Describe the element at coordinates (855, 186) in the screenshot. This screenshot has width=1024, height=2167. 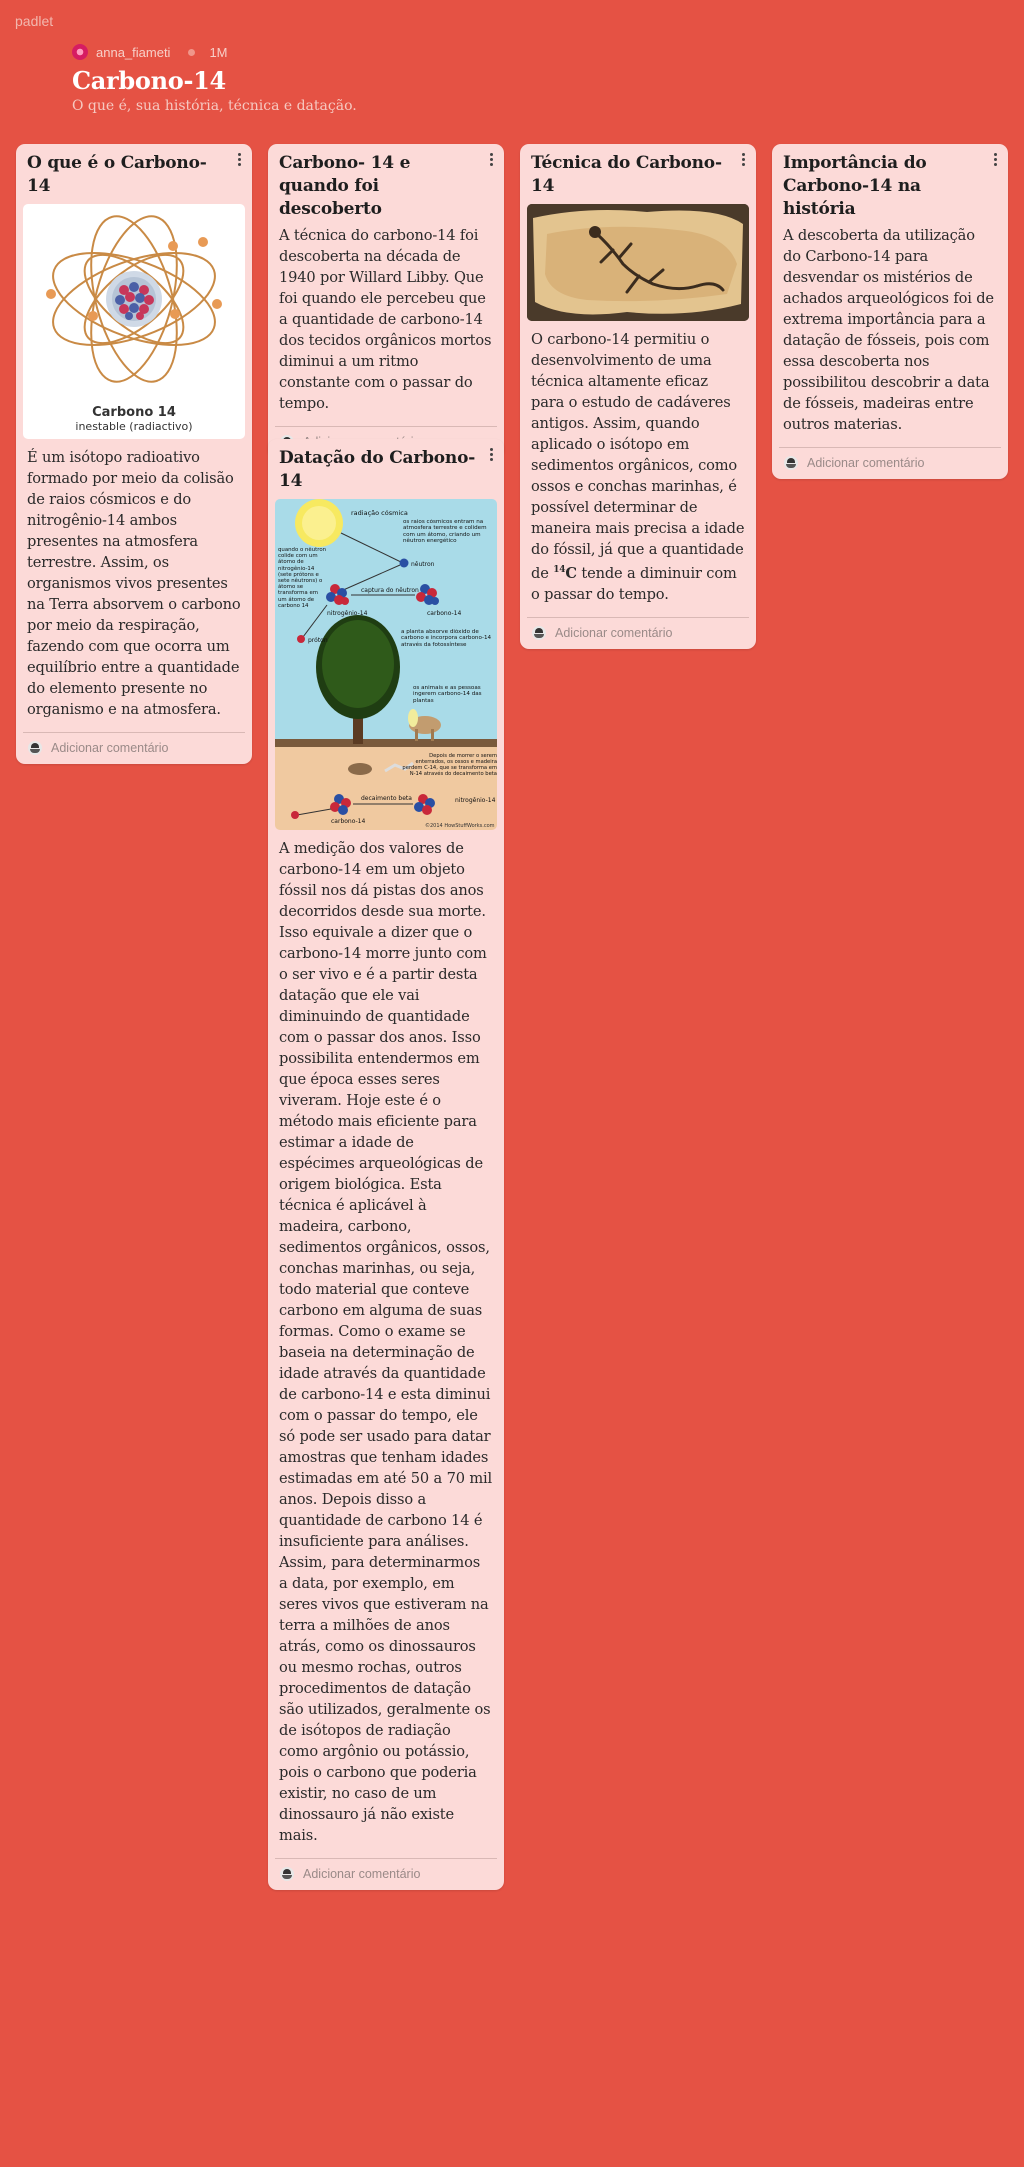
I see `post-title: Importância do Carbono-14 na história` at that location.